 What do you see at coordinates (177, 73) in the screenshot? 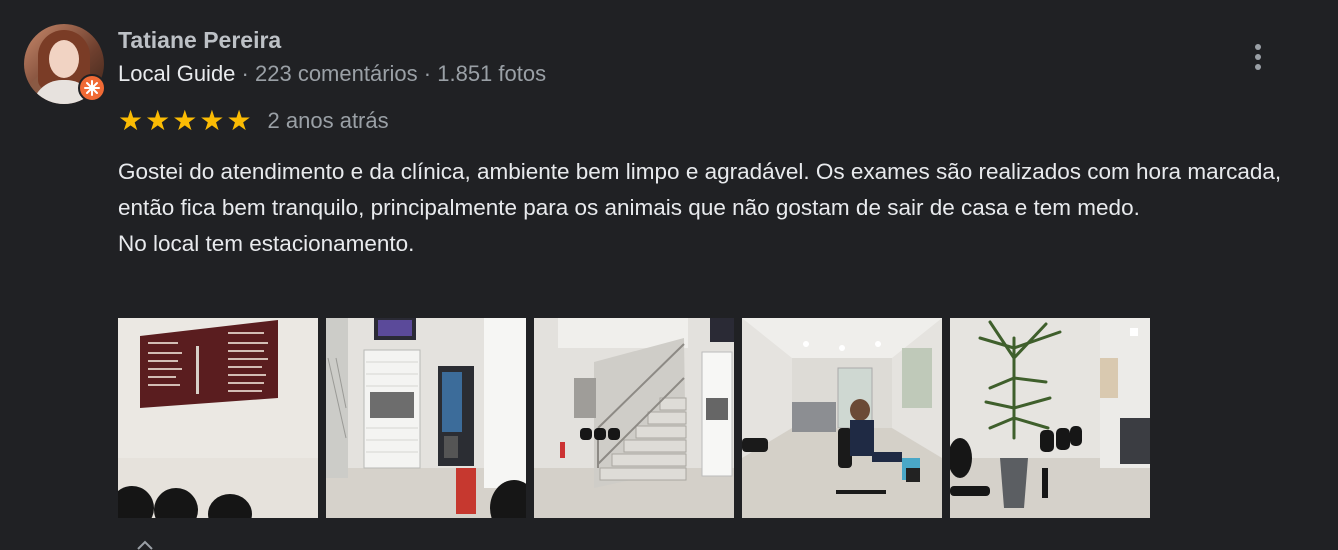
I see `local-guide-label: Local Guide` at bounding box center [177, 73].